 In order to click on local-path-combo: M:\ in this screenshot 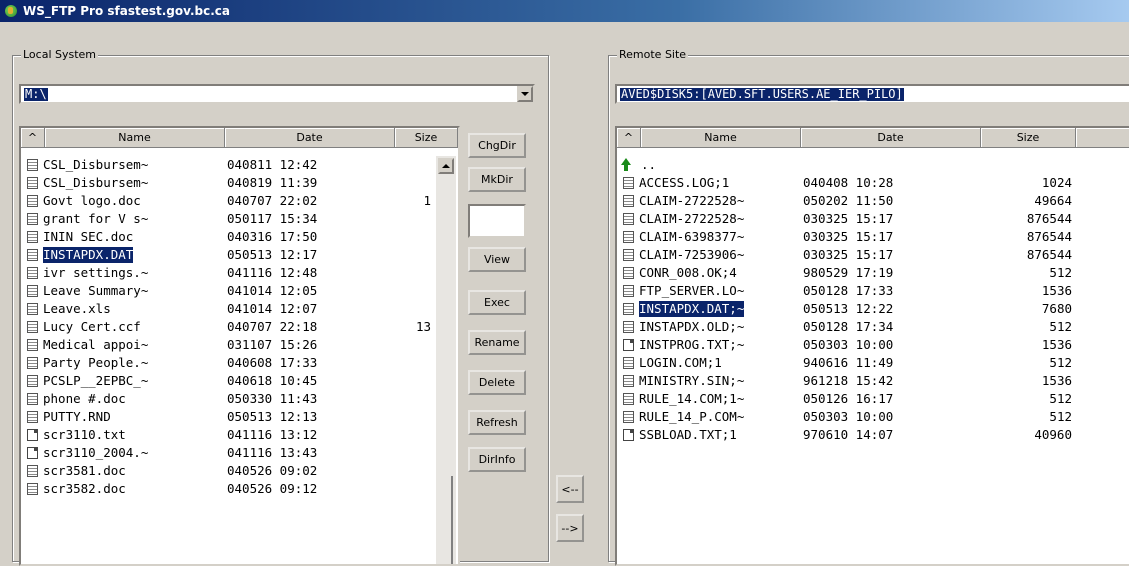, I will do `click(277, 94)`.